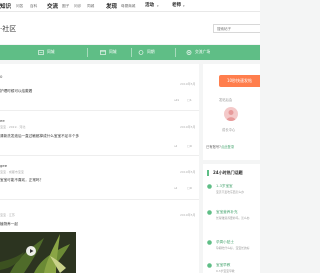 The image size is (320, 273). Describe the element at coordinates (227, 212) in the screenshot. I see `hot-topic-title: 宝宝营养补充` at that location.